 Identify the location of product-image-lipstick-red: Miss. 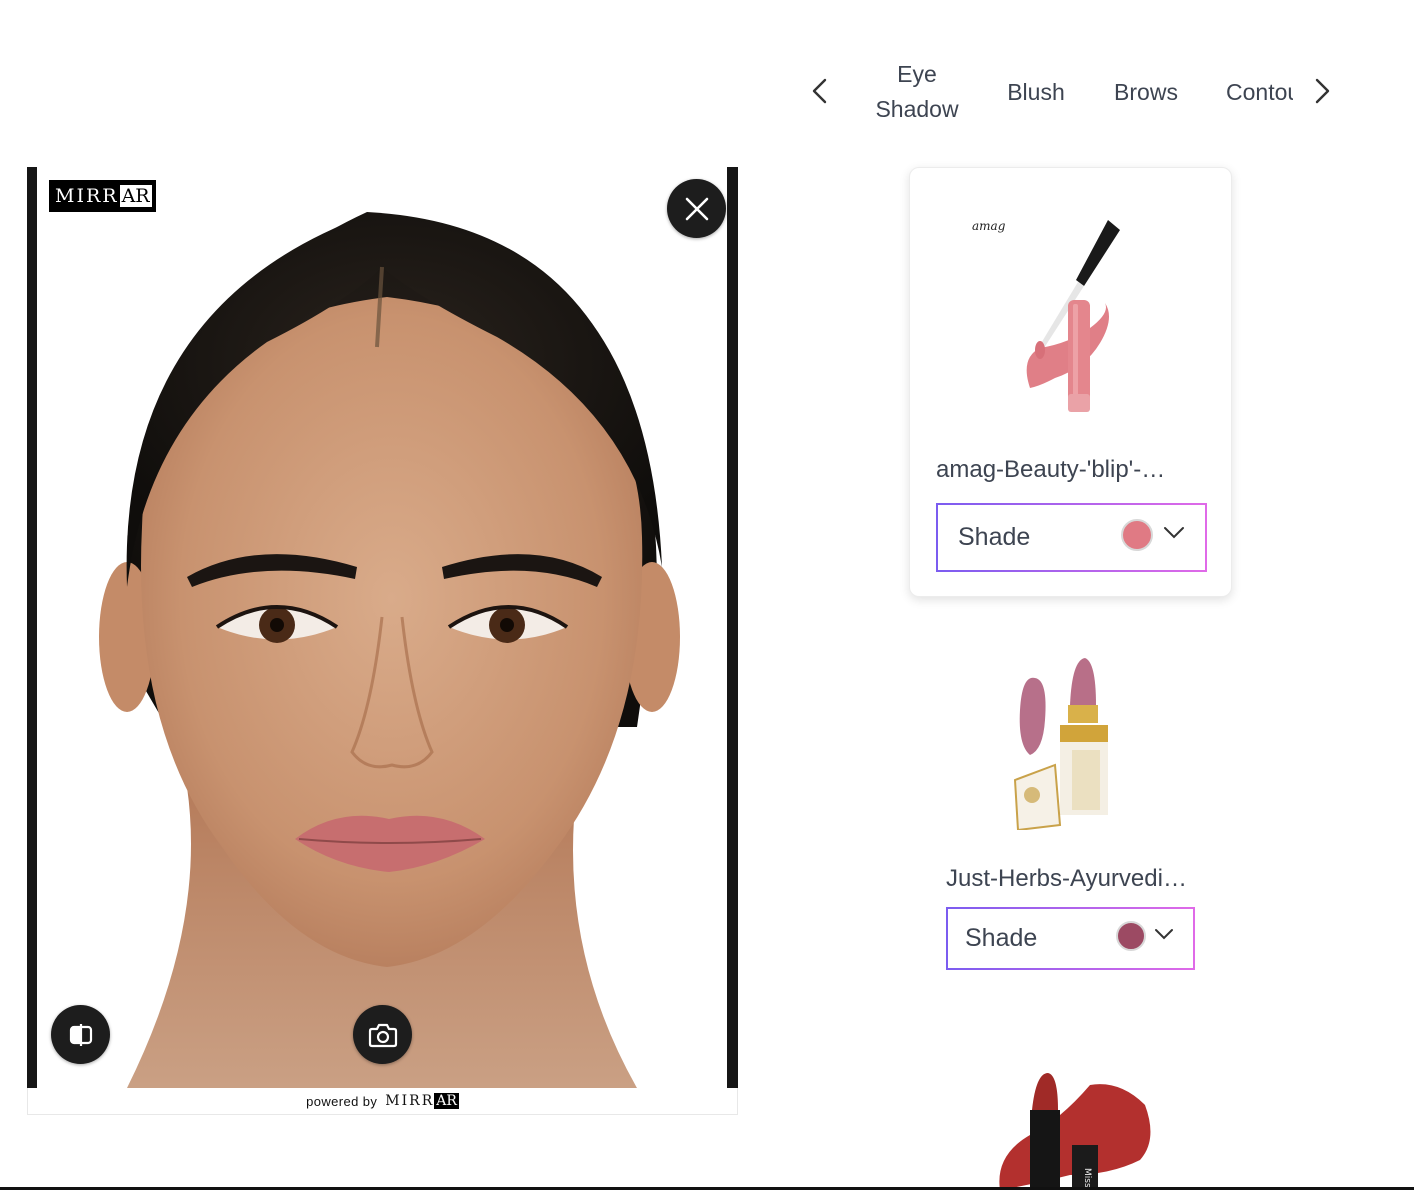
(1075, 1130).